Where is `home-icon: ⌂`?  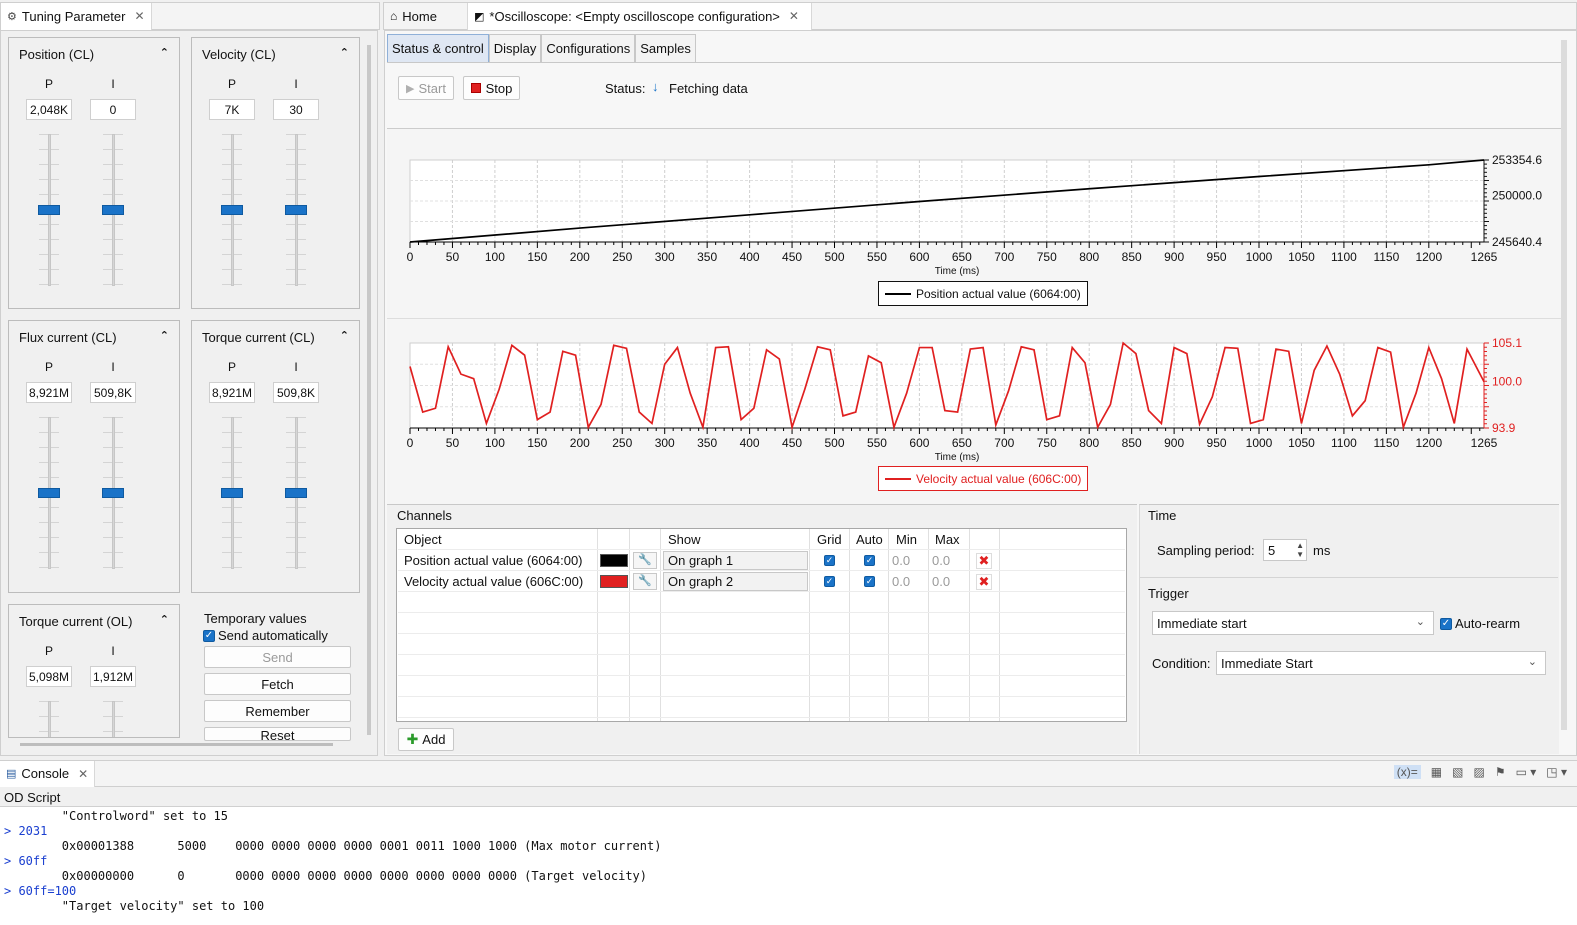
home-icon: ⌂ is located at coordinates (394, 16).